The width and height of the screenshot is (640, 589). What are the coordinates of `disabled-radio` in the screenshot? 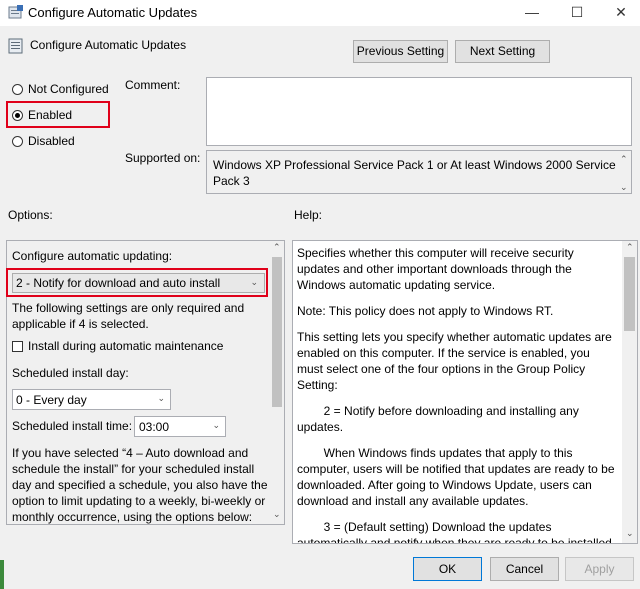 It's located at (17, 141).